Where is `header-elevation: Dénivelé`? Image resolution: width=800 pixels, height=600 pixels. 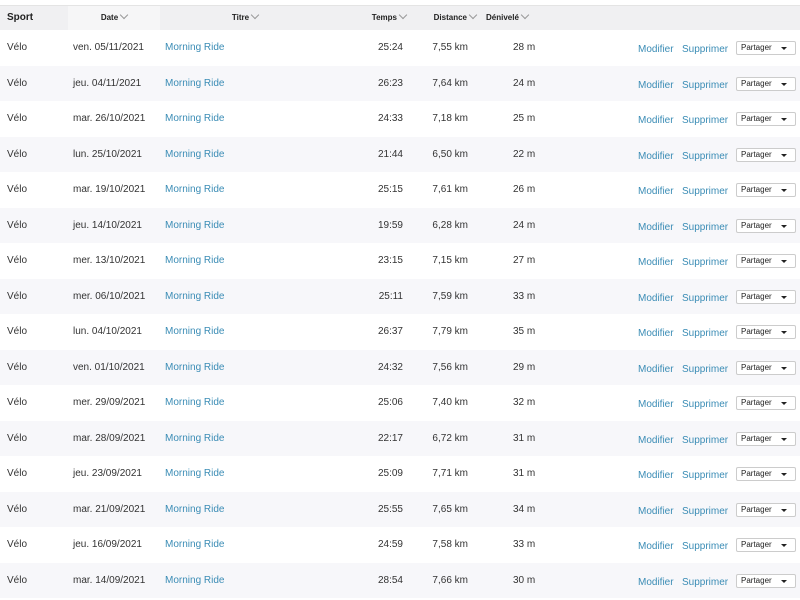 header-elevation: Dénivelé is located at coordinates (507, 18).